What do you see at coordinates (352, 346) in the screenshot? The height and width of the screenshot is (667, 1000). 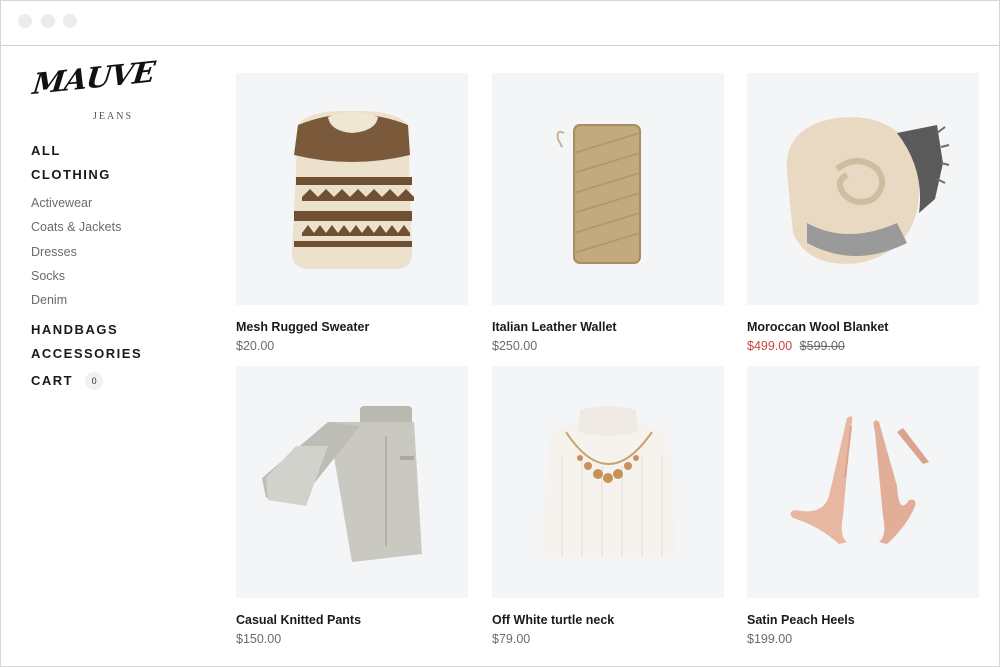 I see `product-price-row: $20.00` at bounding box center [352, 346].